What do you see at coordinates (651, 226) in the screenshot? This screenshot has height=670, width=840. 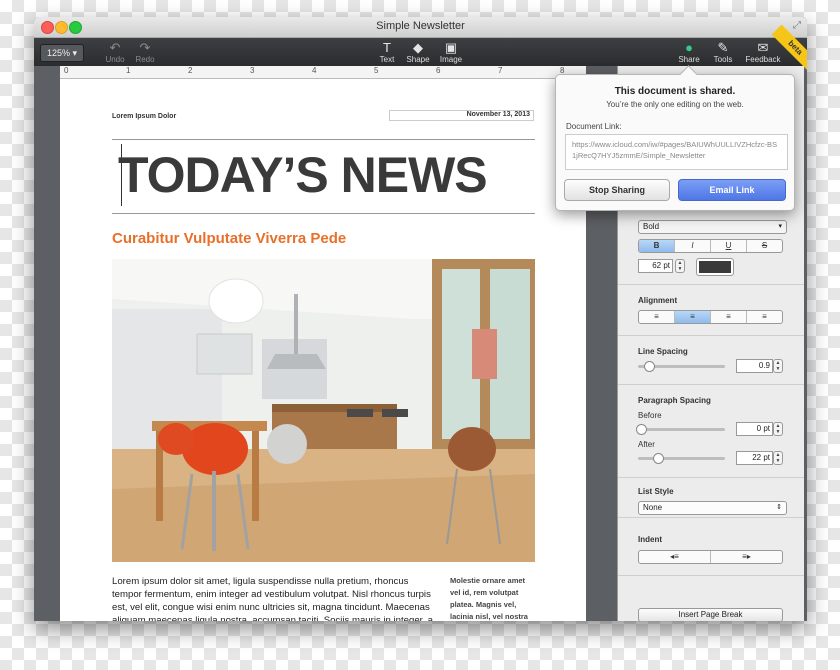 I see `font-style-value: Bold` at bounding box center [651, 226].